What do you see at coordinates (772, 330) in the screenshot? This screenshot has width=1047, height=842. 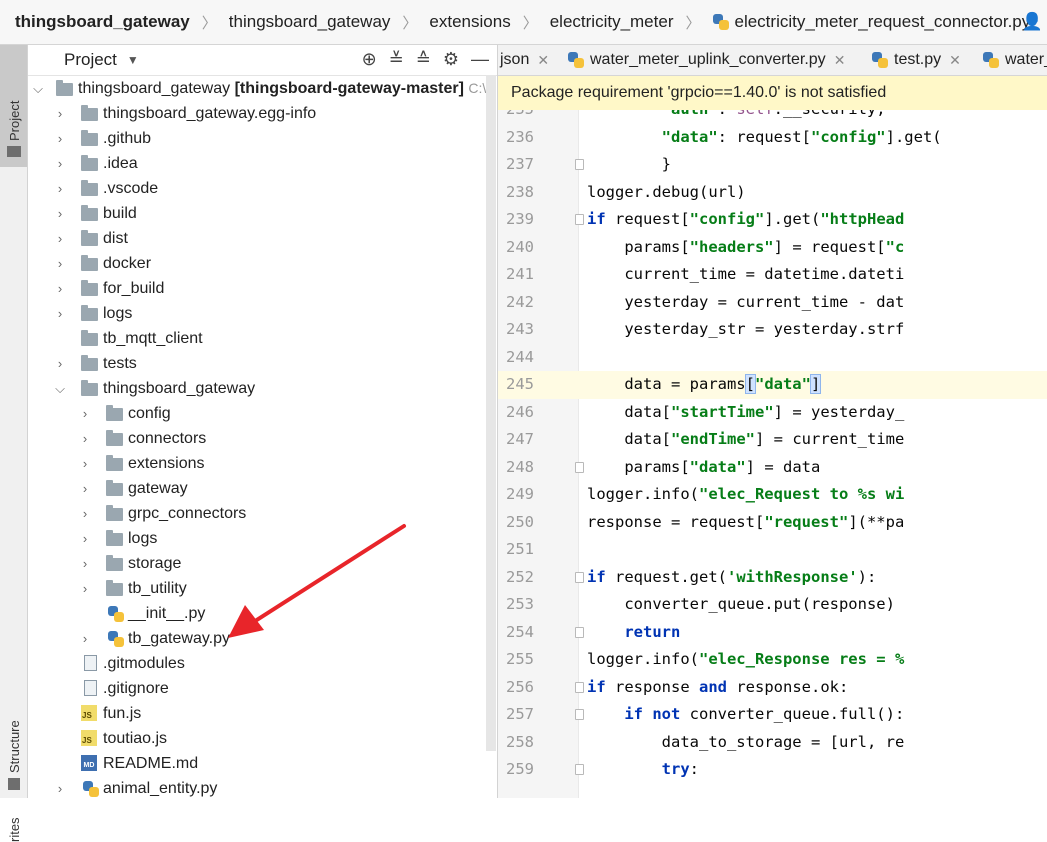 I see `code-line: 243 yesterday_str = yesterday.strf` at bounding box center [772, 330].